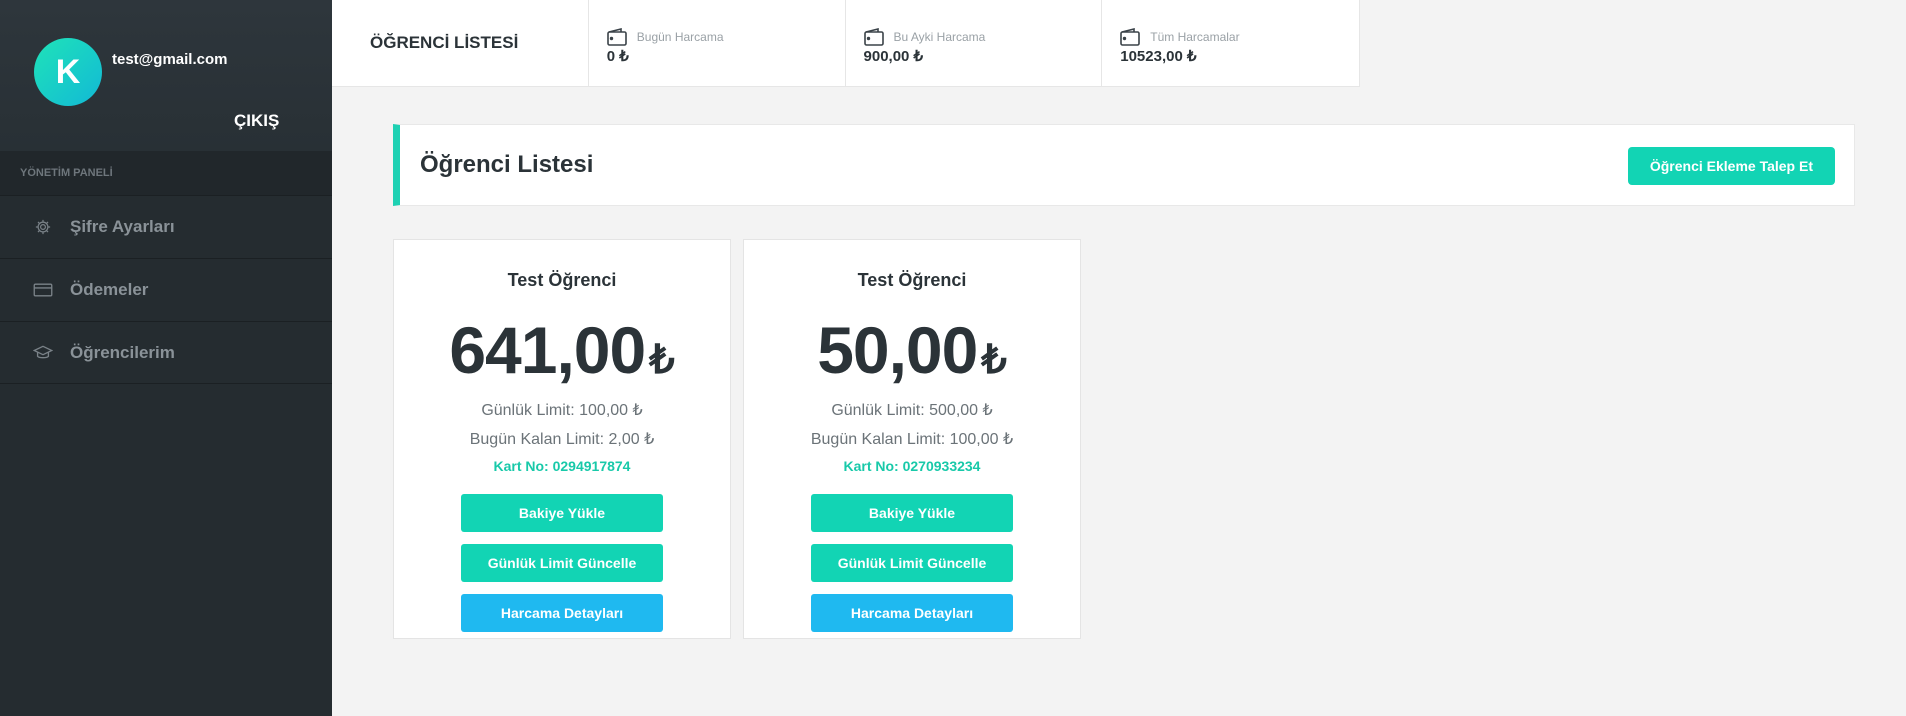  I want to click on avatar: K, so click(68, 72).